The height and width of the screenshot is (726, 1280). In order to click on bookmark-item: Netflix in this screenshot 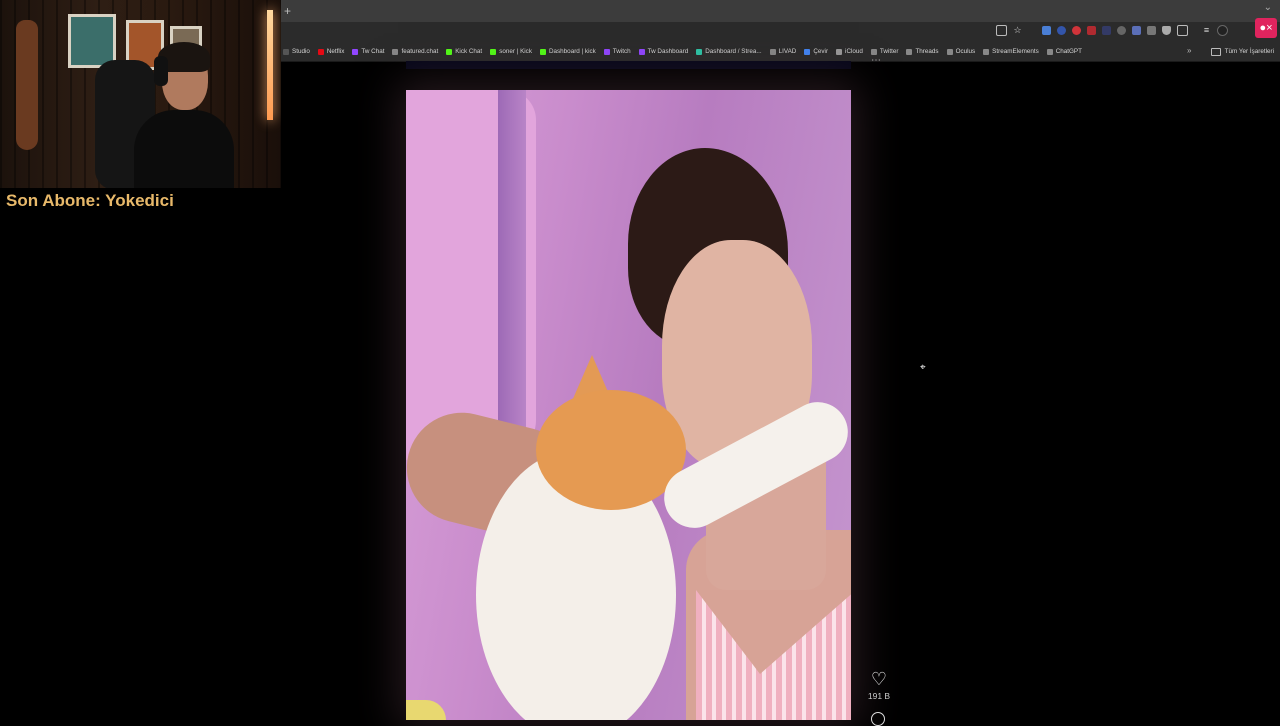, I will do `click(331, 51)`.